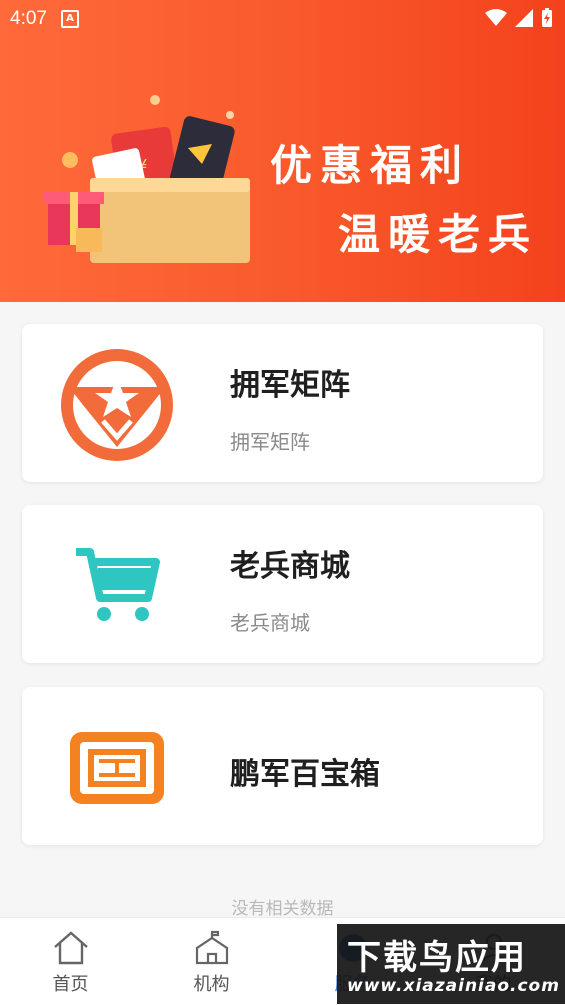  I want to click on status-time: 4:07, so click(28, 18).